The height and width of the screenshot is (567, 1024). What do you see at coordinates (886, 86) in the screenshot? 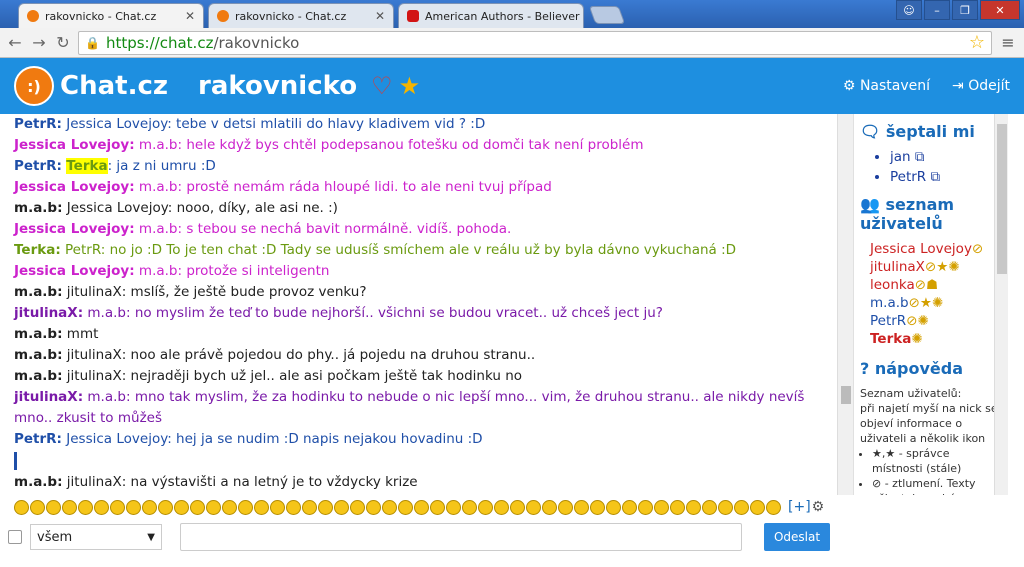
I see `settings-link: ⚙ Nastavení` at bounding box center [886, 86].